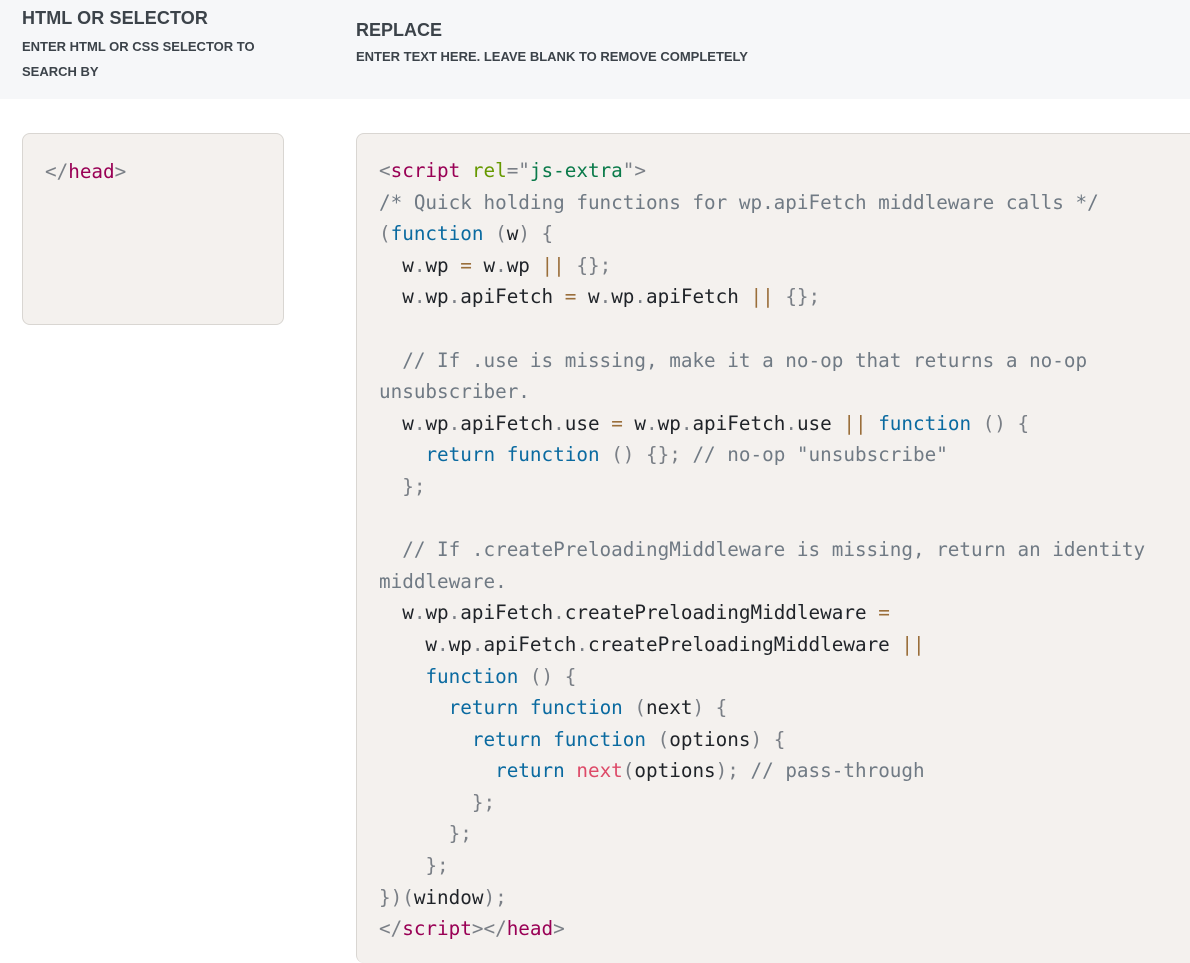 This screenshot has width=1190, height=963. What do you see at coordinates (762, 519) in the screenshot?
I see `replace-code-line` at bounding box center [762, 519].